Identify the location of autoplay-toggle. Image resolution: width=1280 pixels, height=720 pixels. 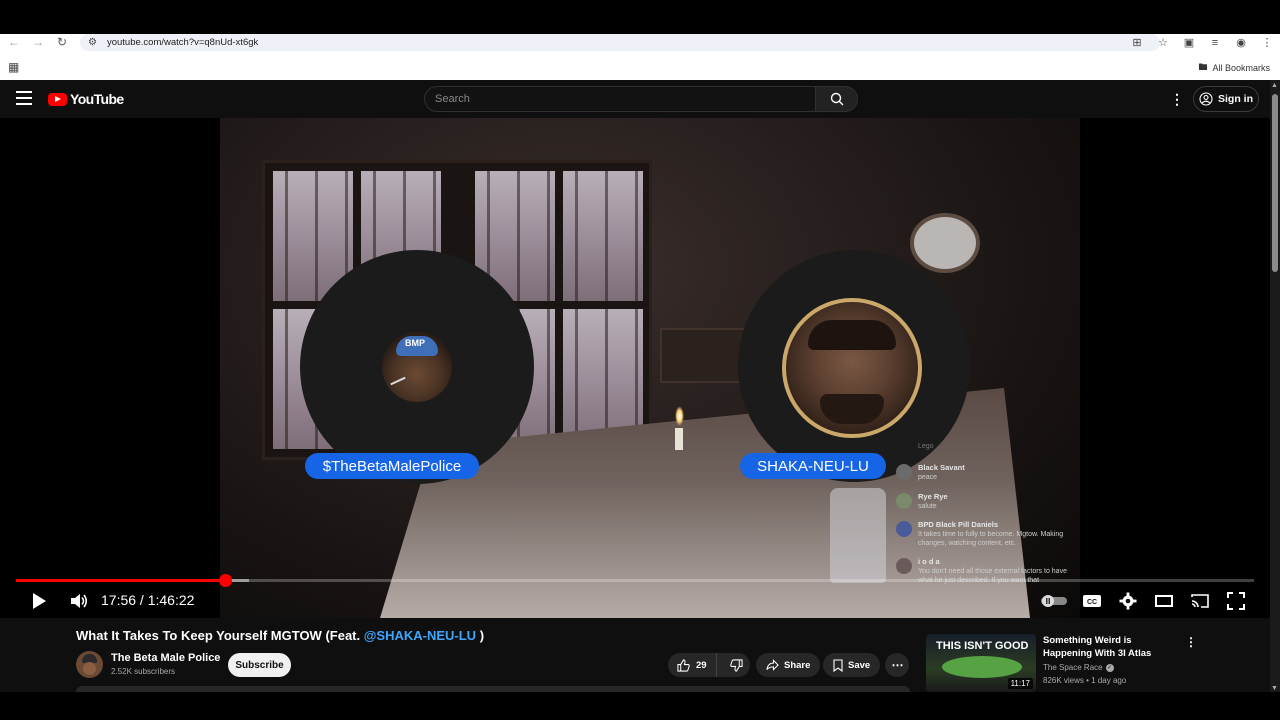
(1054, 601).